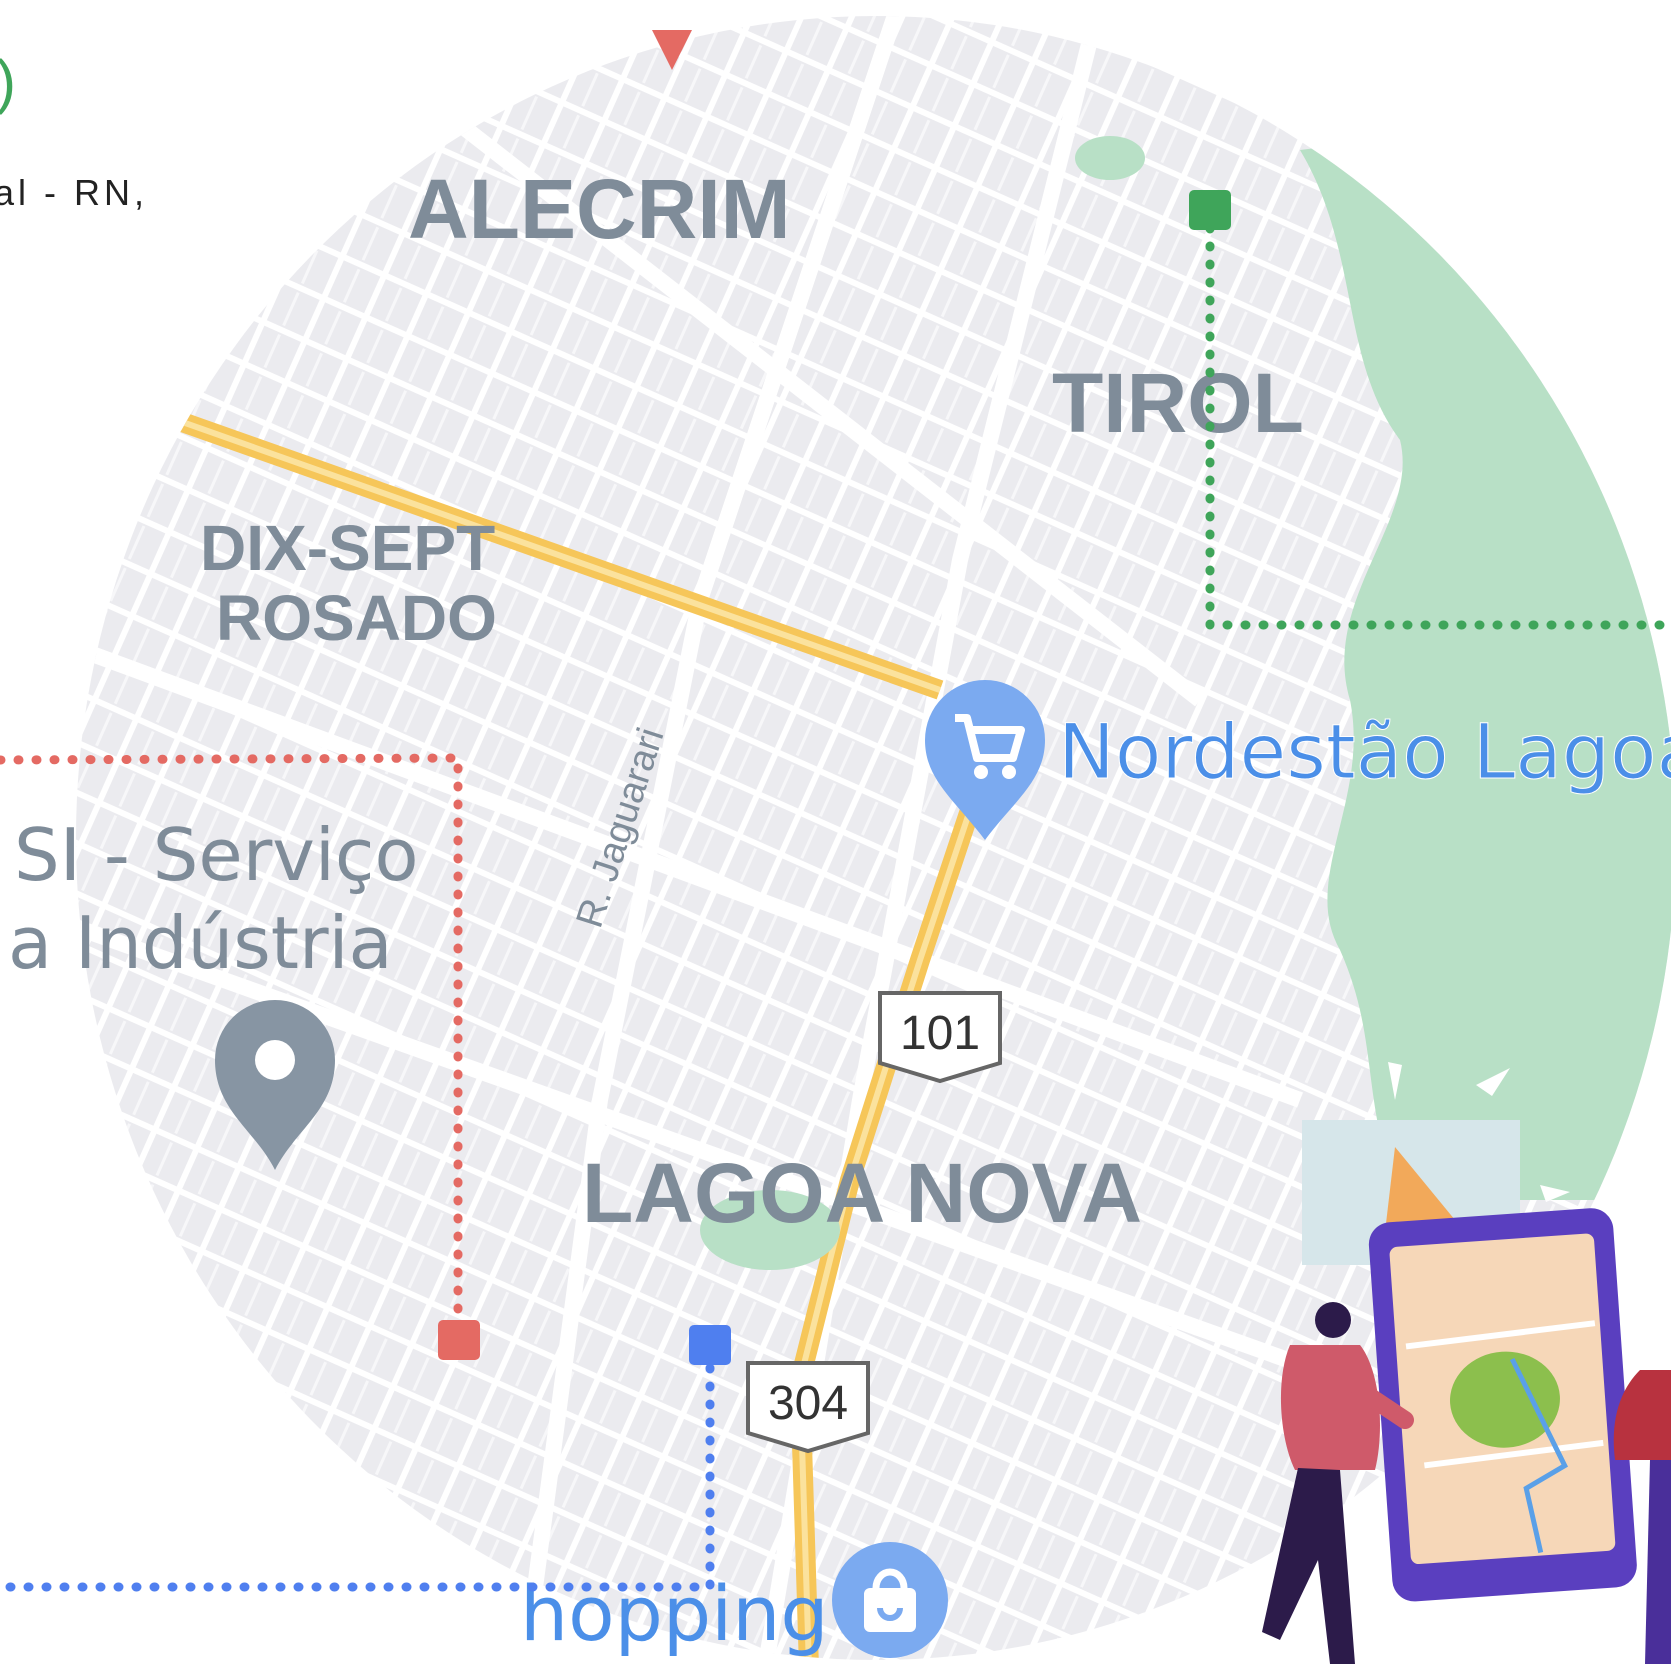 The image size is (1671, 1664). Describe the element at coordinates (356, 618) in the screenshot. I see `district-dix-sept-line2: ROSADO` at that location.